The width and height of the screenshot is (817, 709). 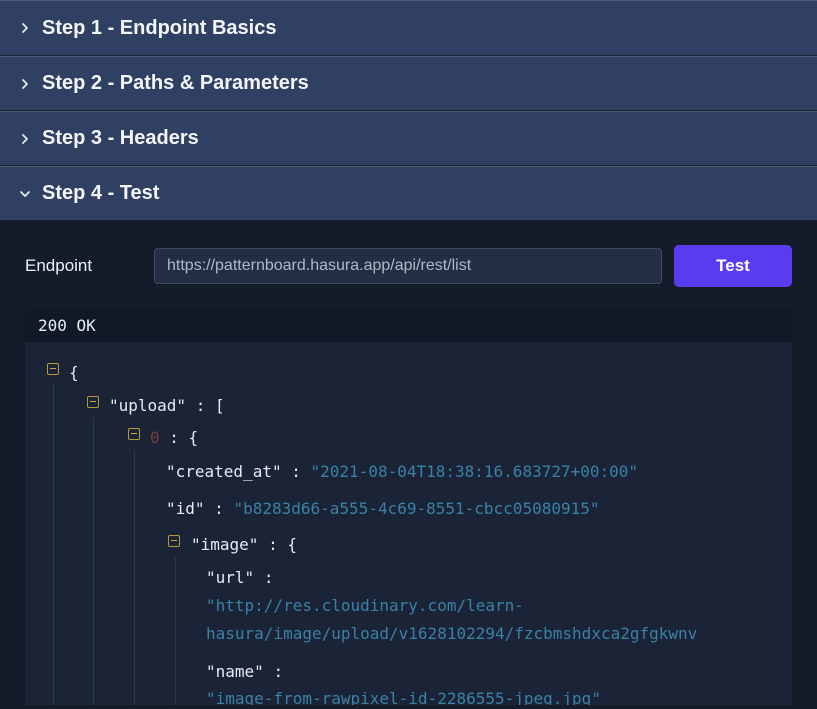 What do you see at coordinates (224, 471) in the screenshot?
I see `json-key-created-at: "created_at"` at bounding box center [224, 471].